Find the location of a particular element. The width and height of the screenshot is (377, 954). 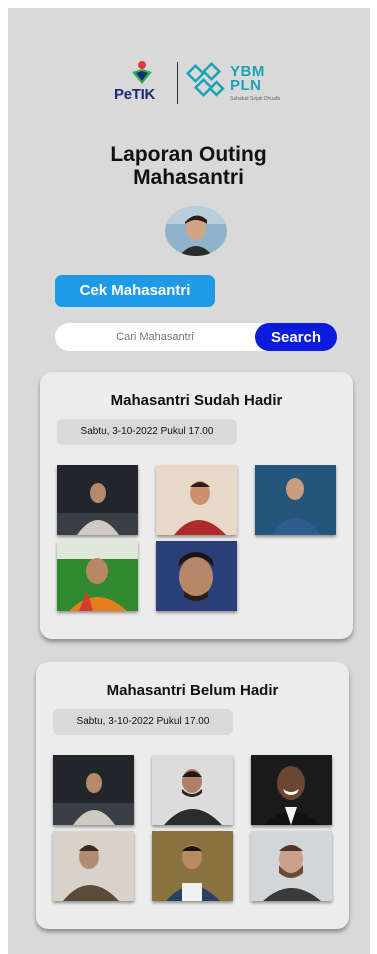

search-button: Search is located at coordinates (296, 337).